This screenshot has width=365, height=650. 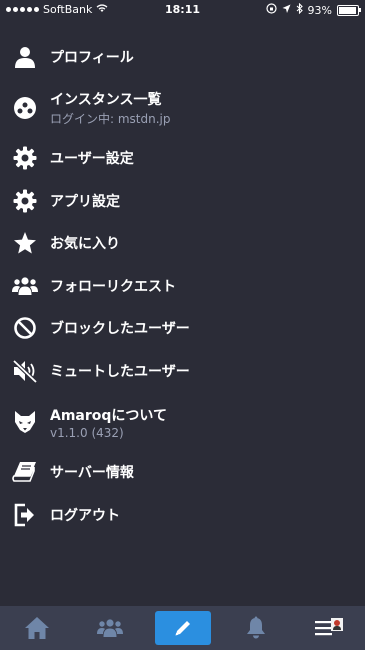 I want to click on wolf-icon, so click(x=25, y=422).